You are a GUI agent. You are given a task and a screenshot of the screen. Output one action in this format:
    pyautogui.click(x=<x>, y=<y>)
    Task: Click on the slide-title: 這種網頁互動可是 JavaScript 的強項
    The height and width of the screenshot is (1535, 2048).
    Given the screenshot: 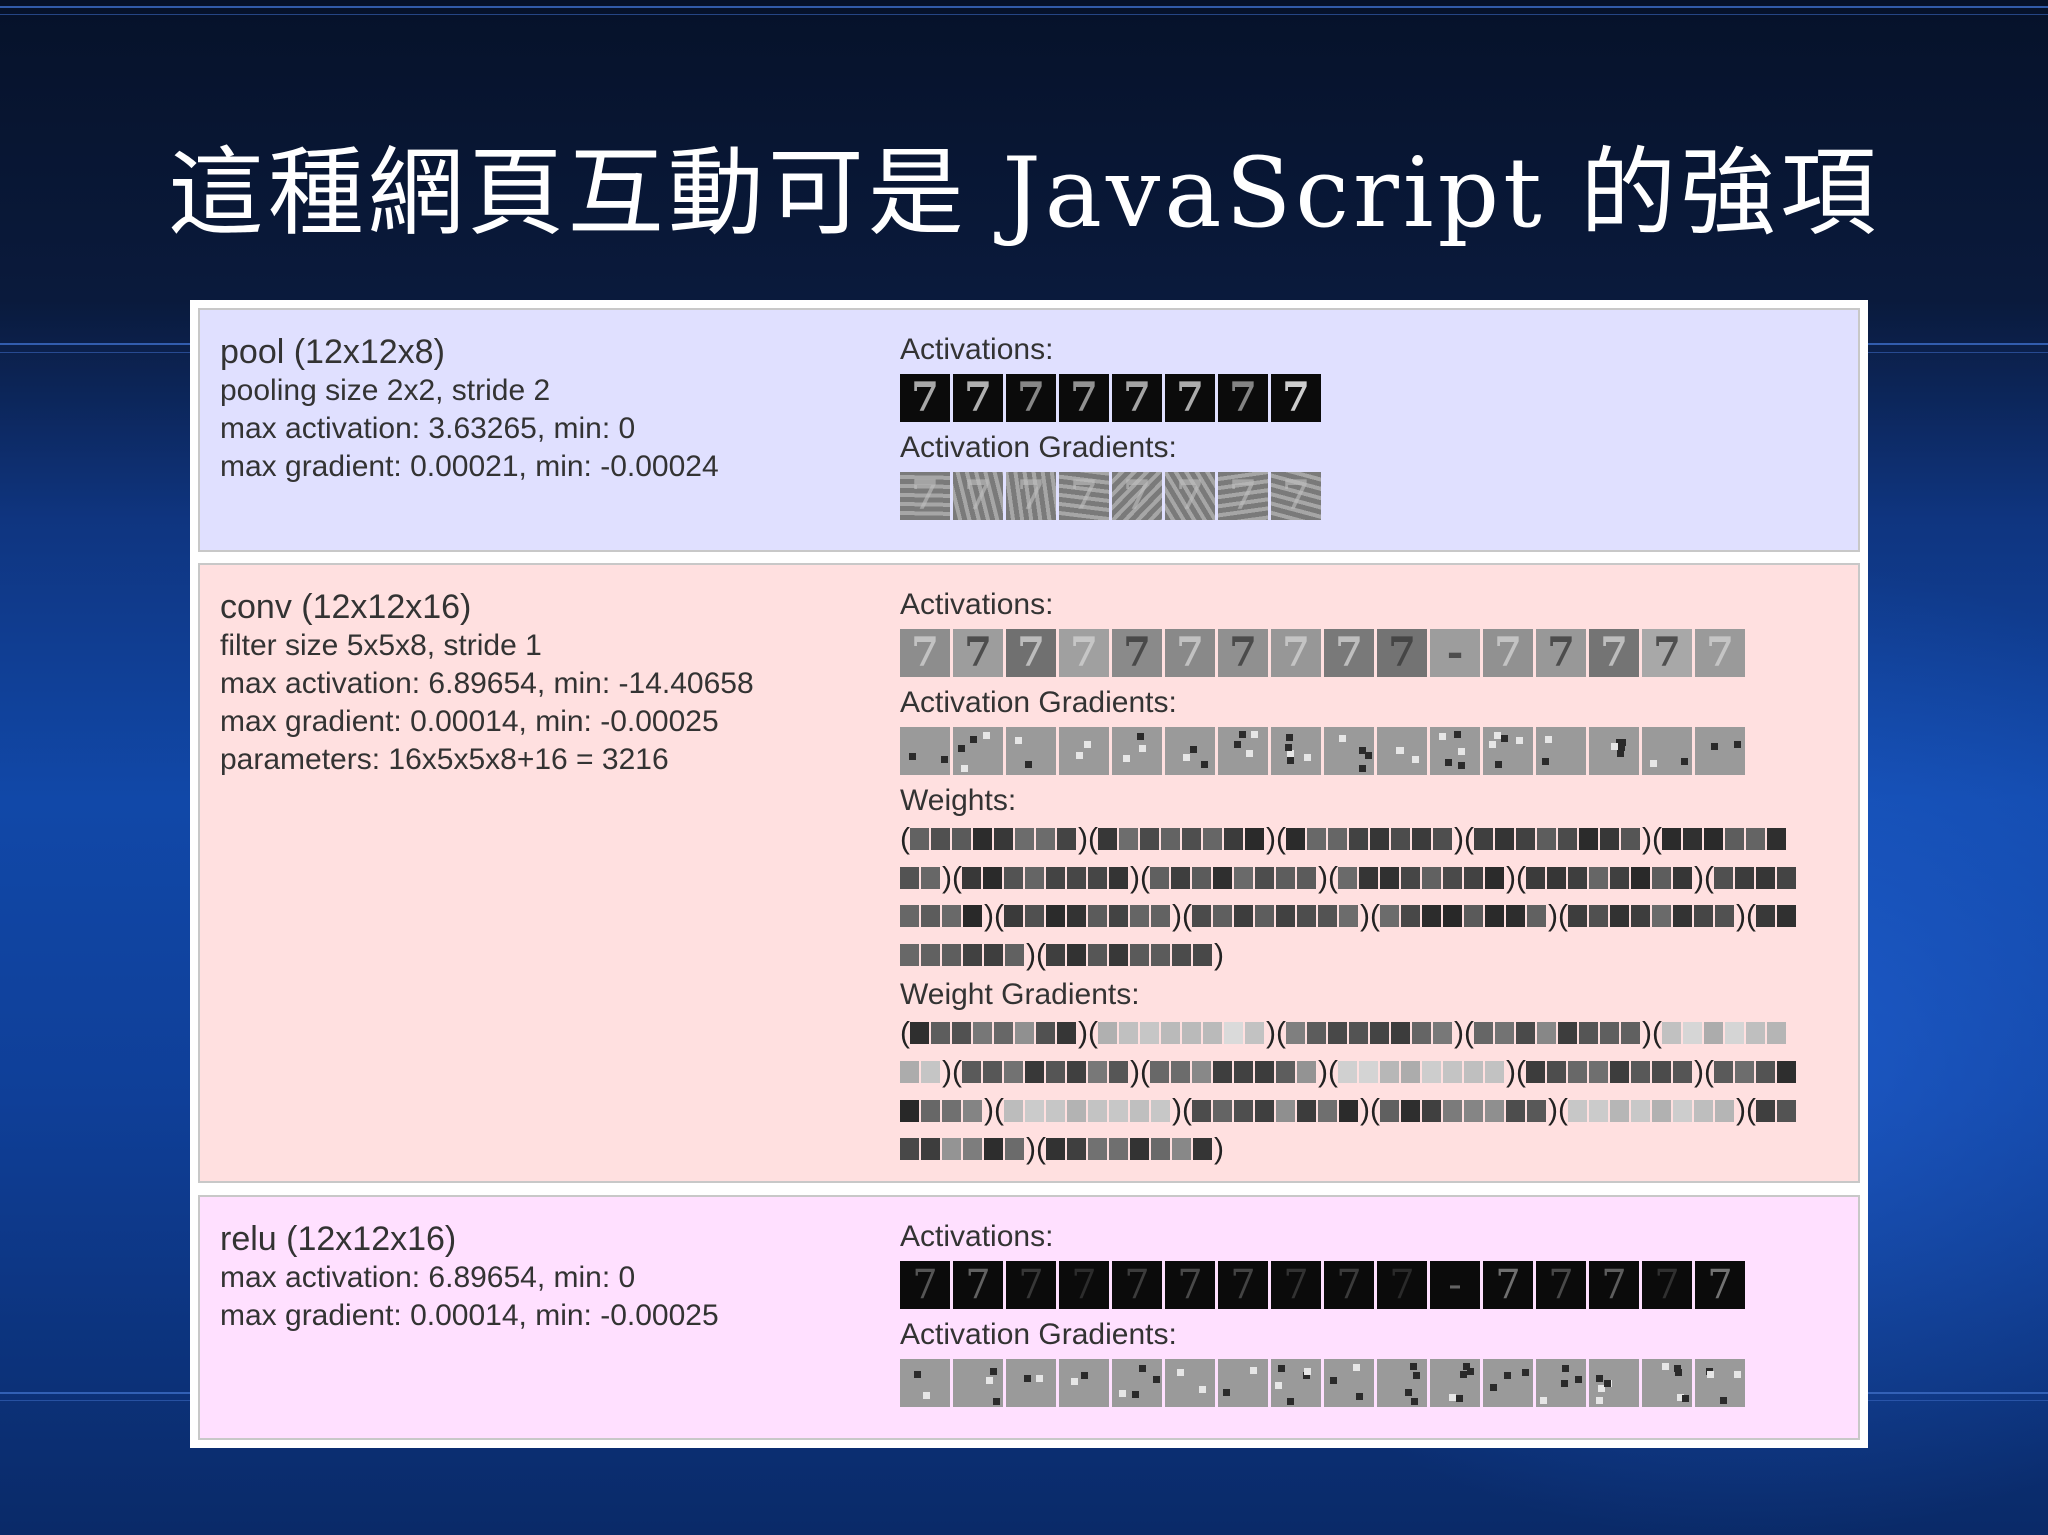 What is the action you would take?
    pyautogui.click(x=1024, y=193)
    